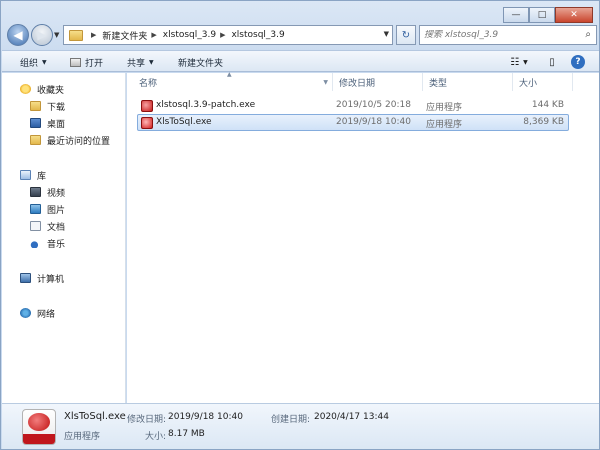 Image resolution: width=600 pixels, height=450 pixels. Describe the element at coordinates (528, 83) in the screenshot. I see `column-header-label: 大小` at that location.